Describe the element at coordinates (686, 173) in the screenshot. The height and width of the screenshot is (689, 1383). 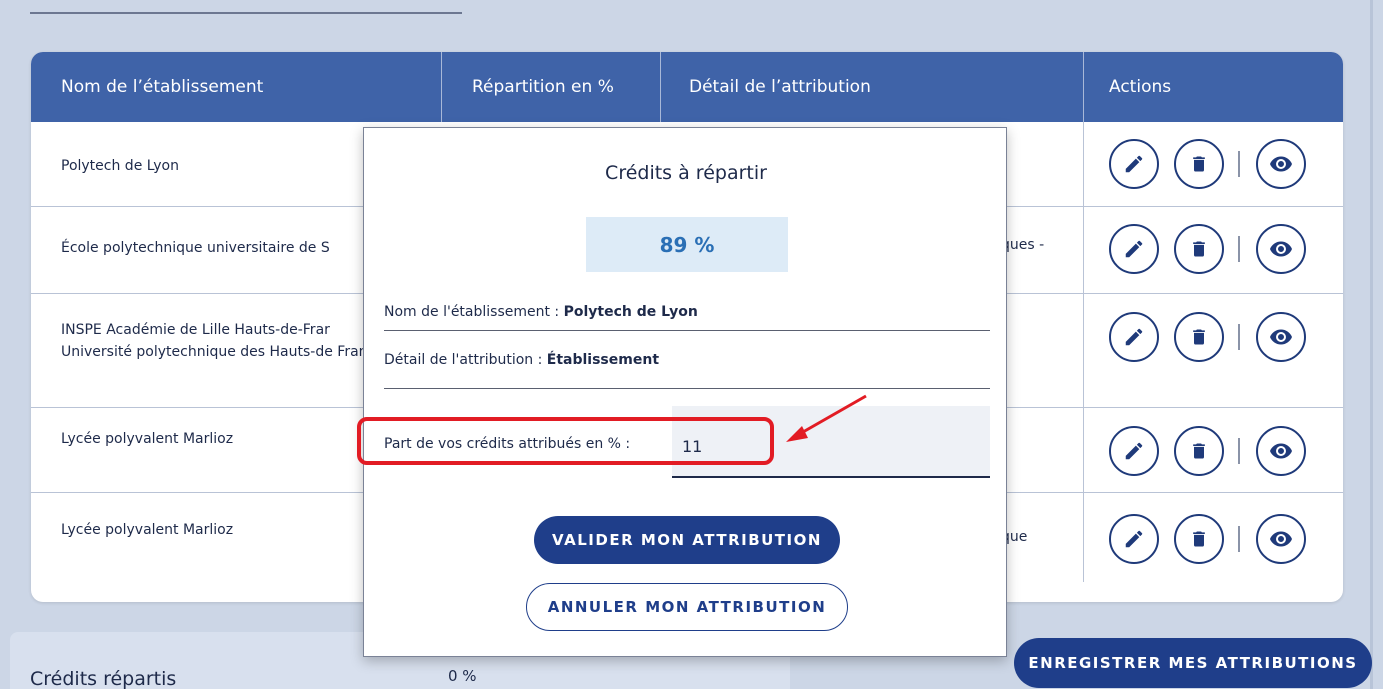
I see `modal-title: Crédits à répartir` at that location.